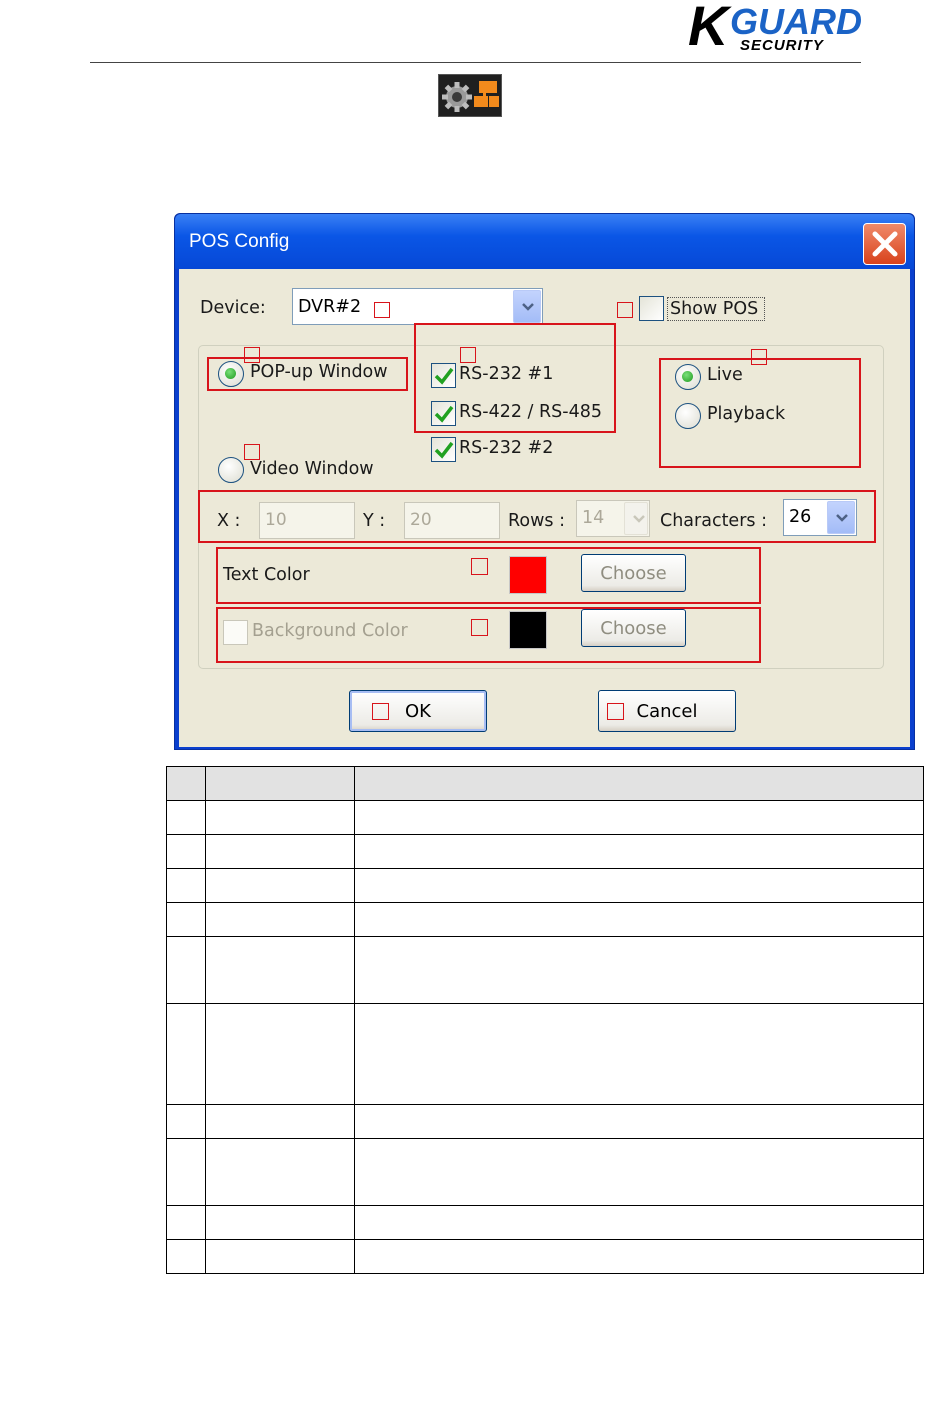 This screenshot has height=1409, width=950. Describe the element at coordinates (544, 241) in the screenshot. I see `dialog-title-bar: POS Config` at that location.